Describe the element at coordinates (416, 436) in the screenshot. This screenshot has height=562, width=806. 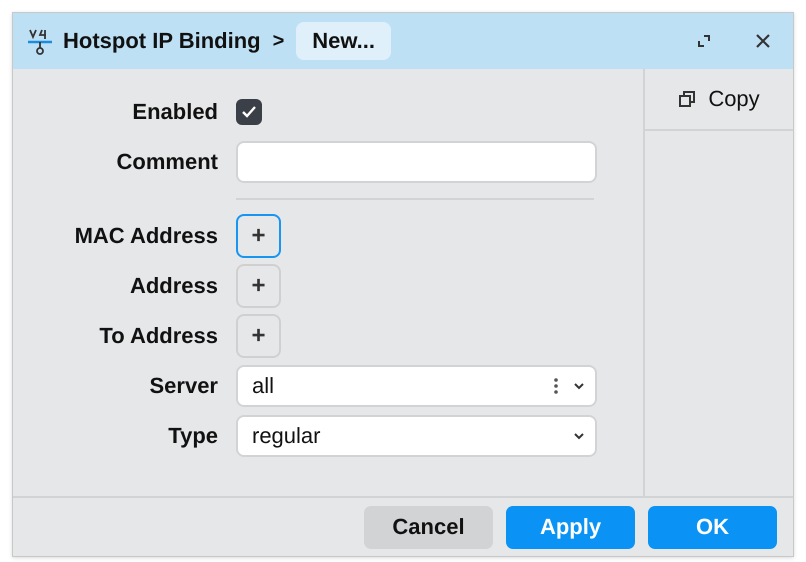
I see `select-field: regular` at that location.